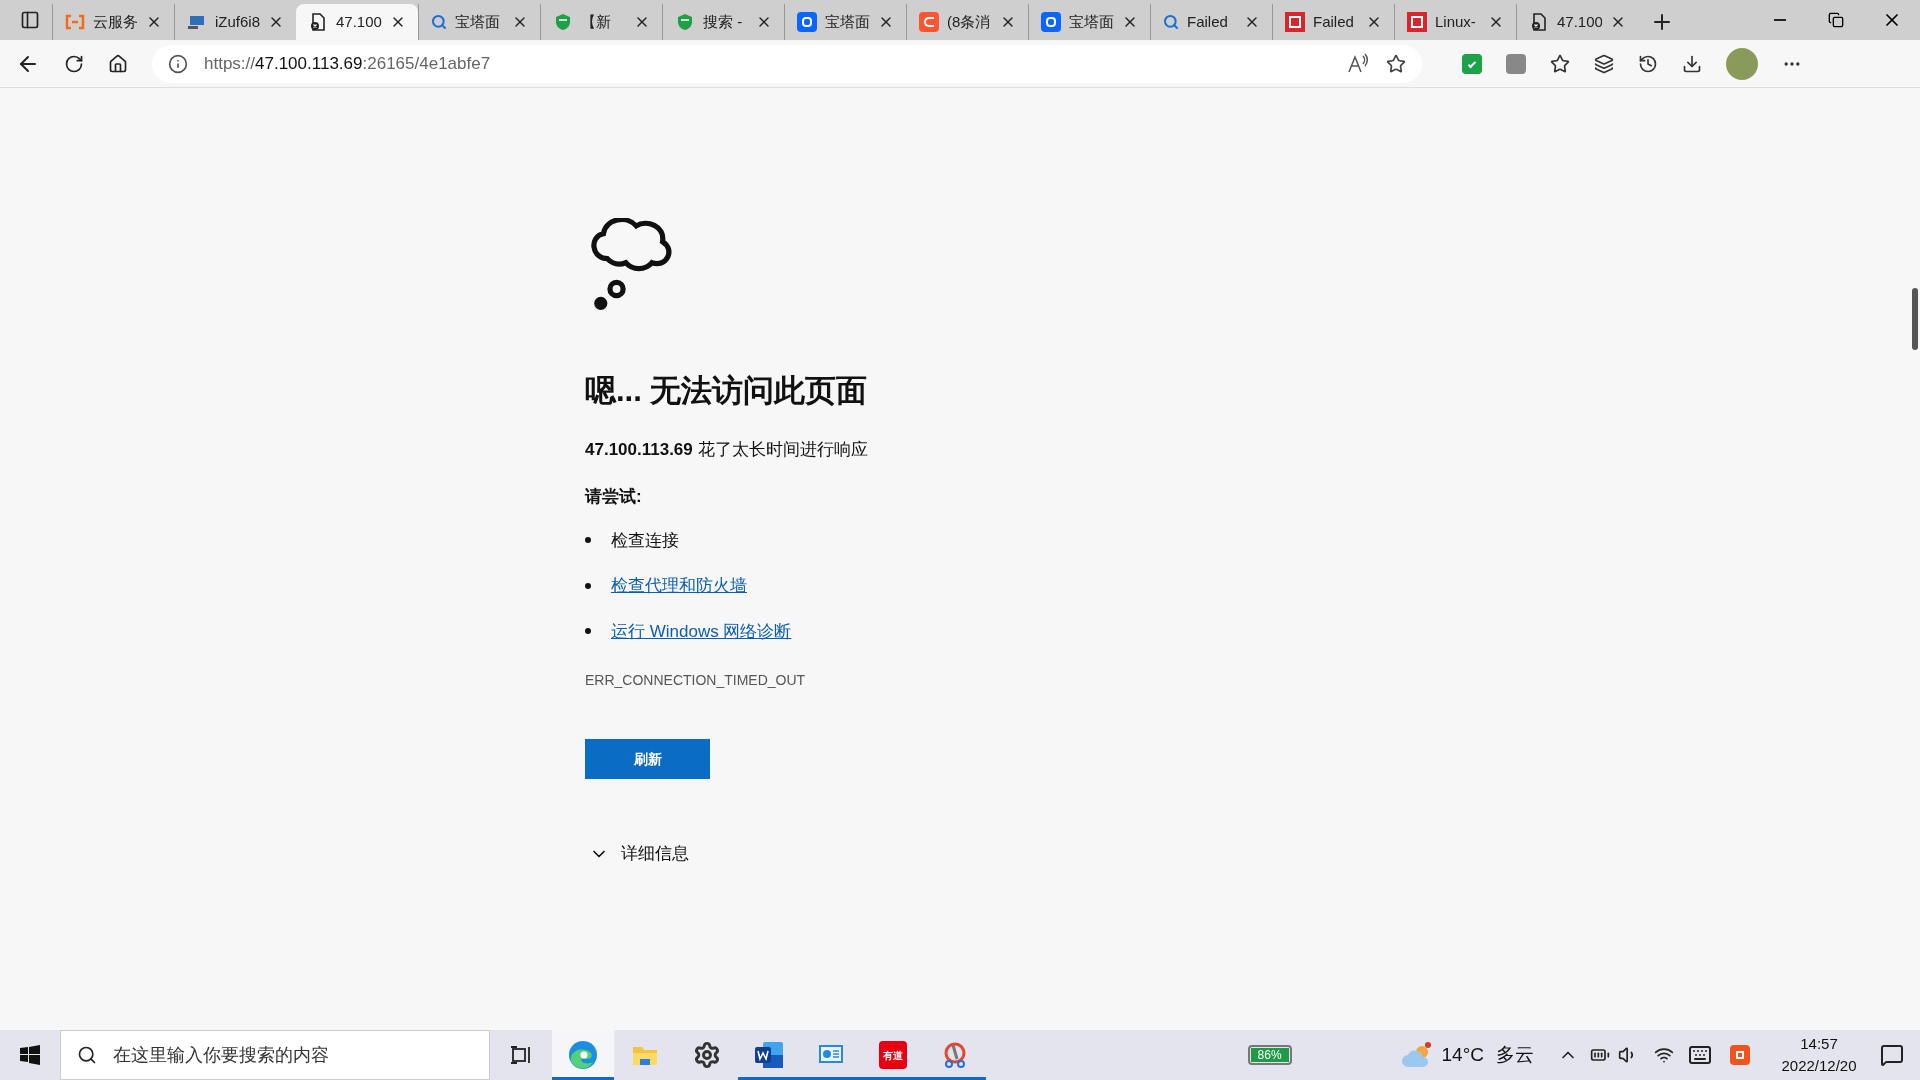 The height and width of the screenshot is (1080, 1920). Describe the element at coordinates (769, 1055) in the screenshot. I see `word-icon` at that location.